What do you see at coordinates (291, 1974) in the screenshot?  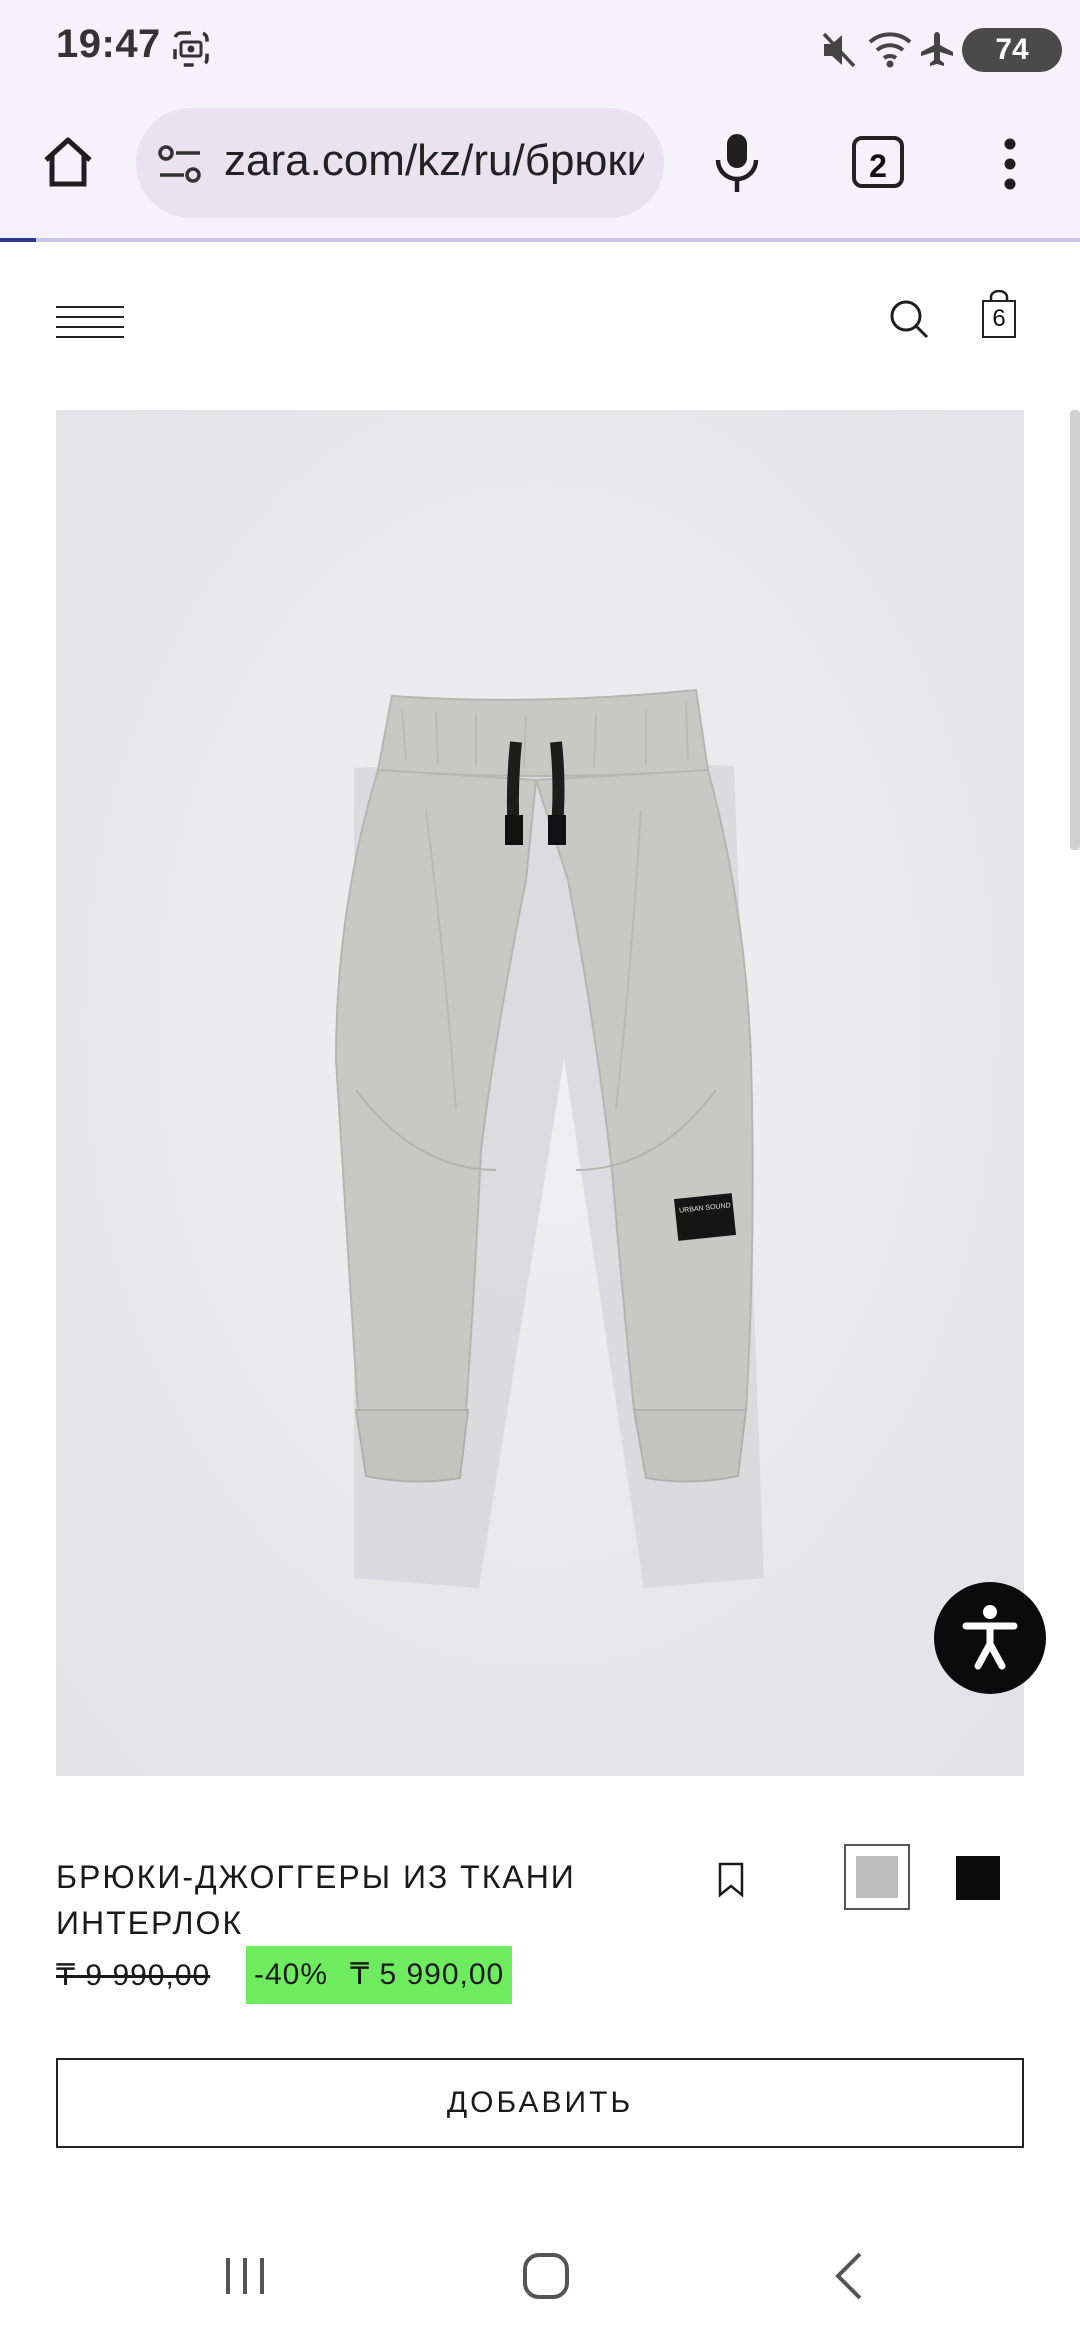 I see `discount-percent: -40%` at bounding box center [291, 1974].